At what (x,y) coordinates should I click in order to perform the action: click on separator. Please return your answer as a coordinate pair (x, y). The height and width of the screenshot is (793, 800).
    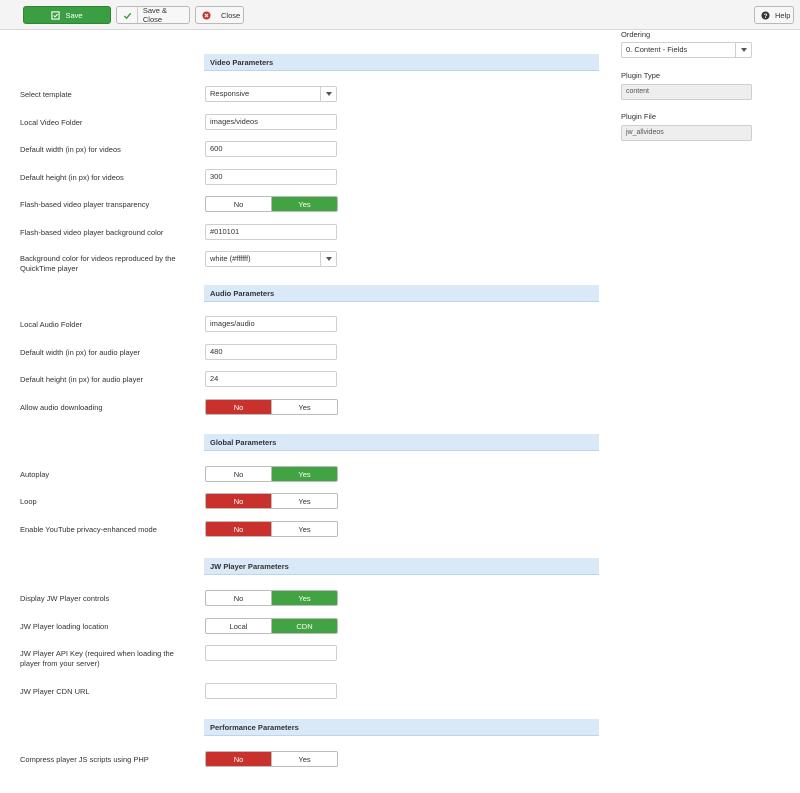
    Looking at the image, I should click on (137, 15).